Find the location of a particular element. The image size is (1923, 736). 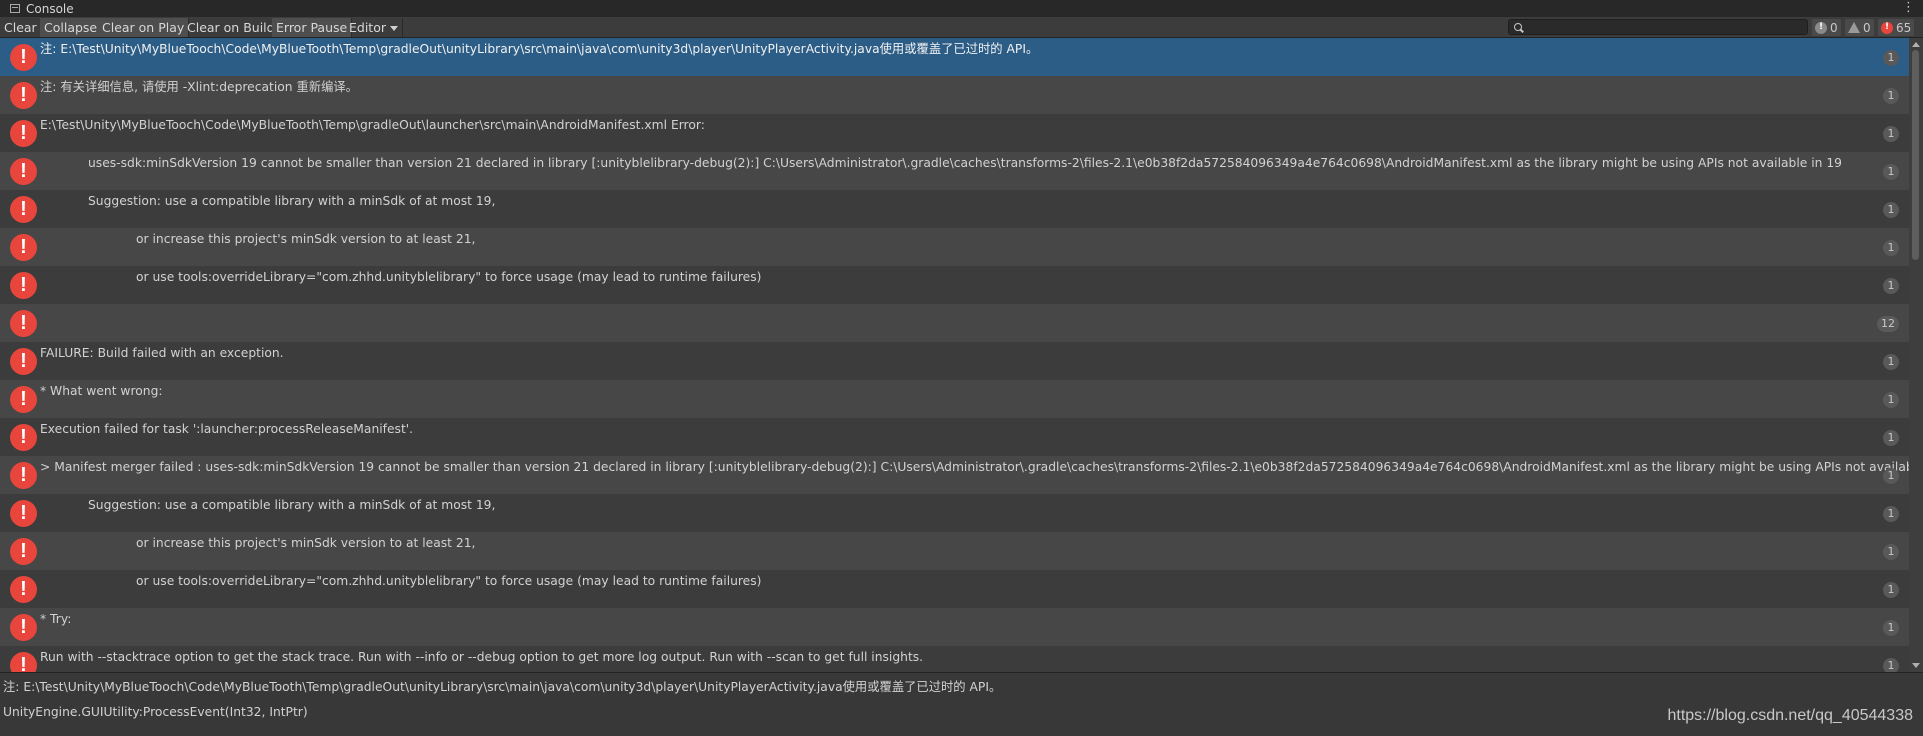

collapse-toggle: Collapse is located at coordinates (71, 27).